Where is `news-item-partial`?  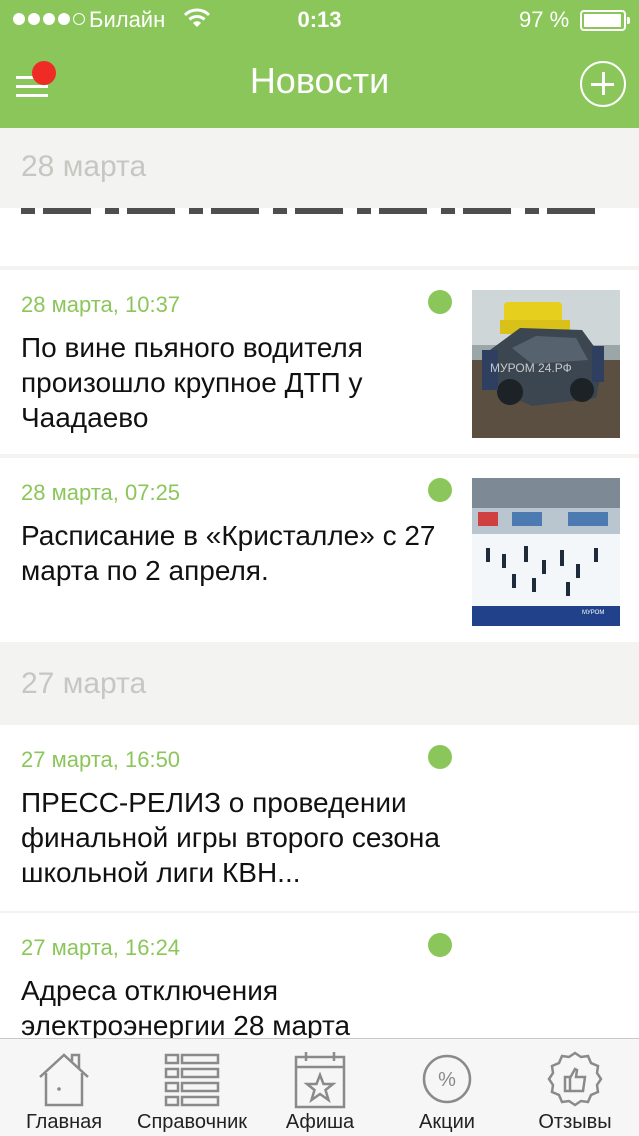
news-item-partial is located at coordinates (319, 237).